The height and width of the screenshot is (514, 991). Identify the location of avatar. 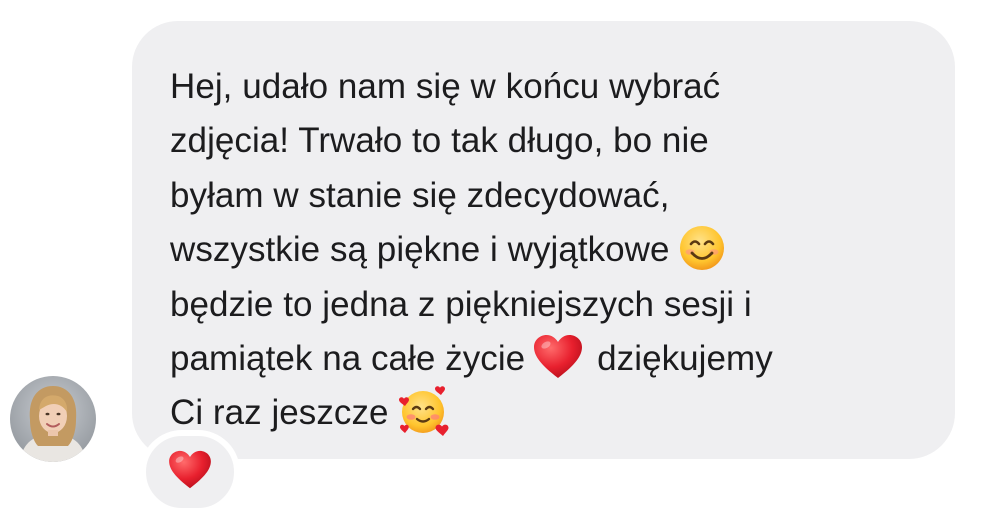
(53, 419).